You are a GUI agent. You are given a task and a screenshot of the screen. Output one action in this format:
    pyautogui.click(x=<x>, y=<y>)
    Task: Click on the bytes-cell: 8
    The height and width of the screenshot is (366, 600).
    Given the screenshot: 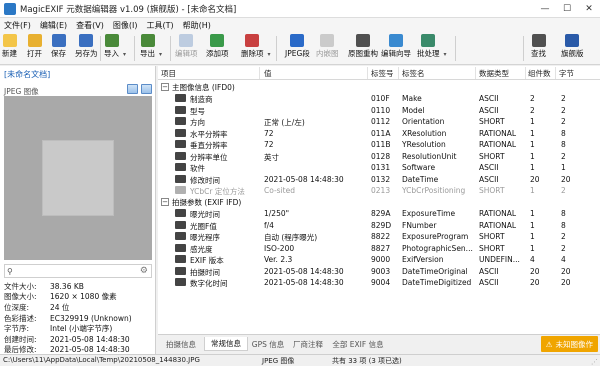 What is the action you would take?
    pyautogui.click(x=563, y=133)
    